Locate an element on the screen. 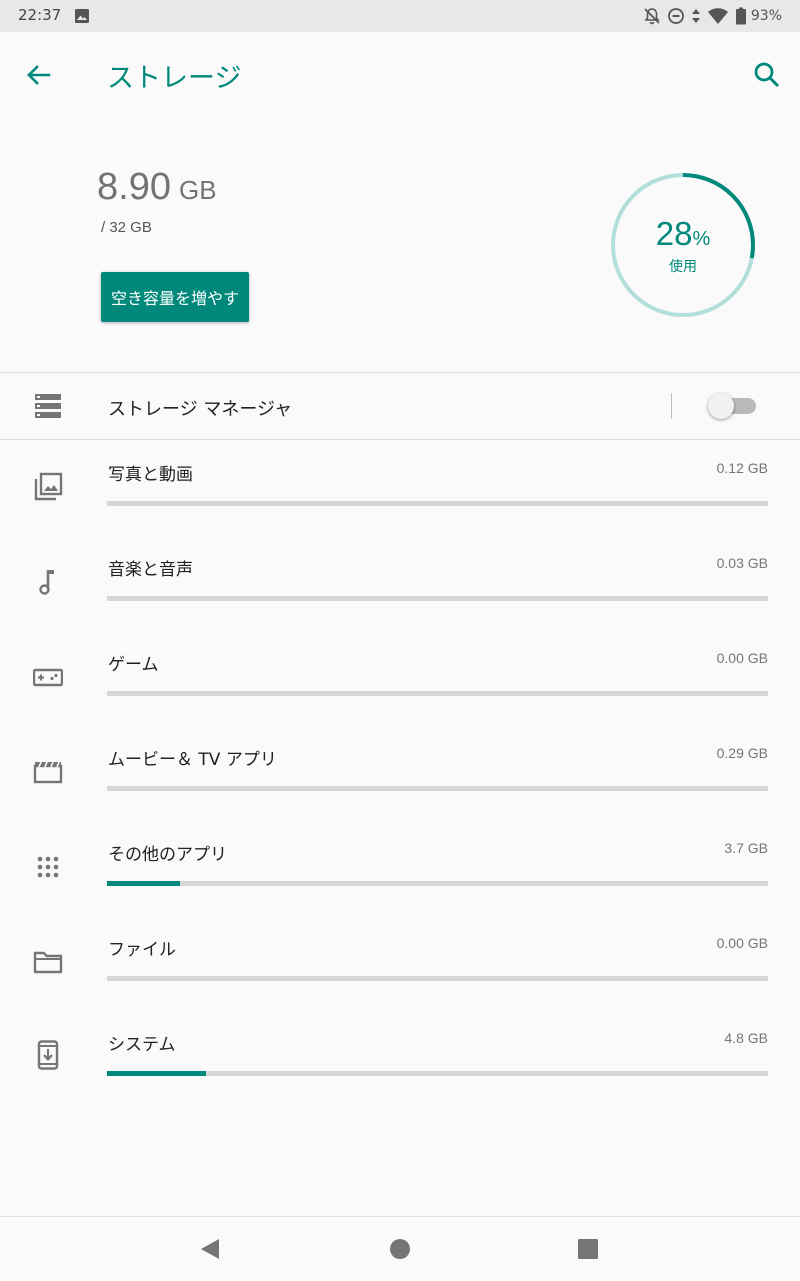 Image resolution: width=800 pixels, height=1281 pixels. status-icons: 93% is located at coordinates (709, 16).